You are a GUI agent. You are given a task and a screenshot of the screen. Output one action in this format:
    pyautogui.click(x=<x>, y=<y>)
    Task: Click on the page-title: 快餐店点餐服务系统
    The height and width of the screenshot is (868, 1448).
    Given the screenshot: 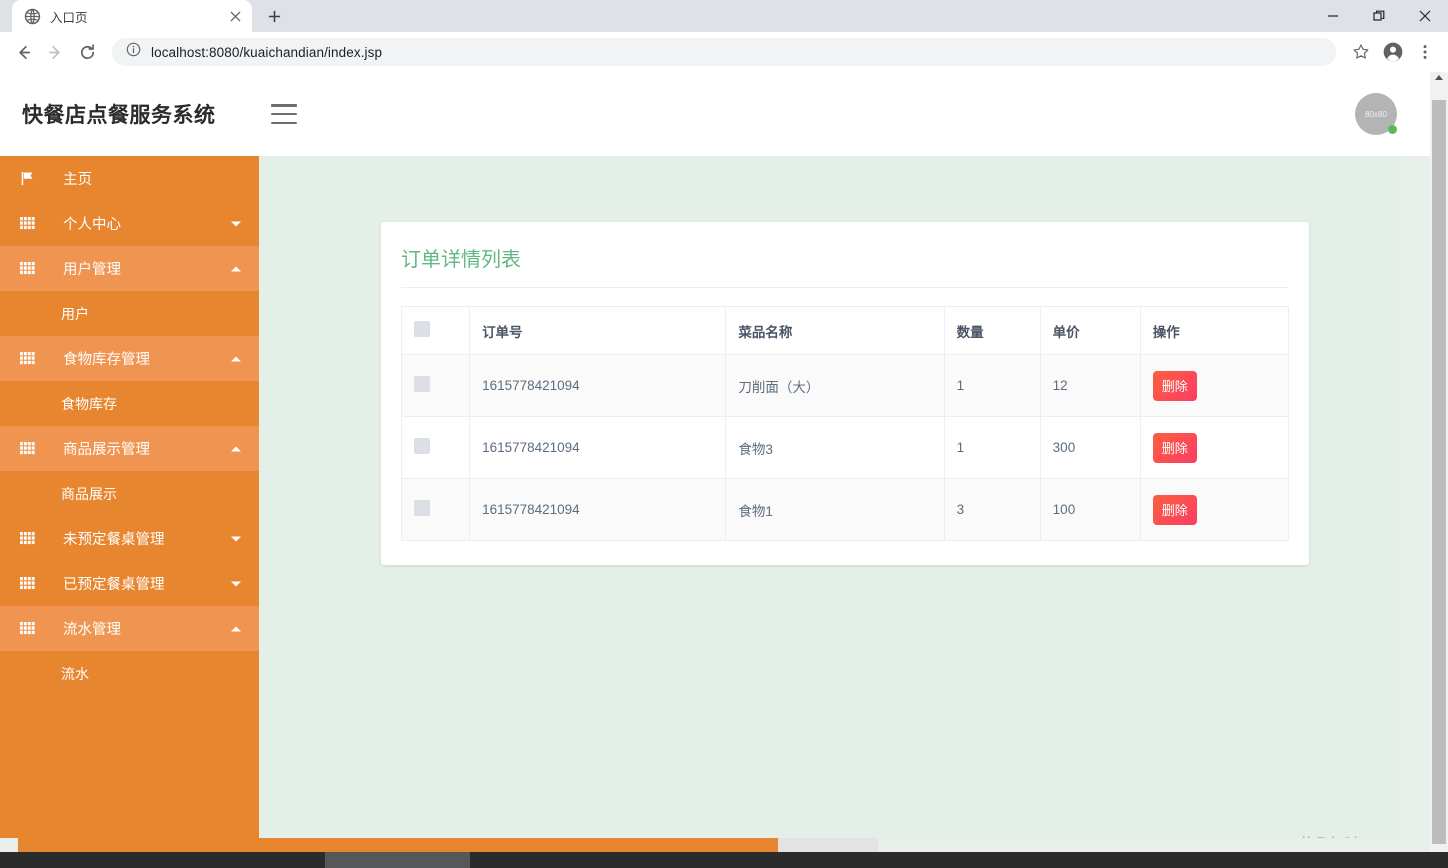 What is the action you would take?
    pyautogui.click(x=119, y=115)
    